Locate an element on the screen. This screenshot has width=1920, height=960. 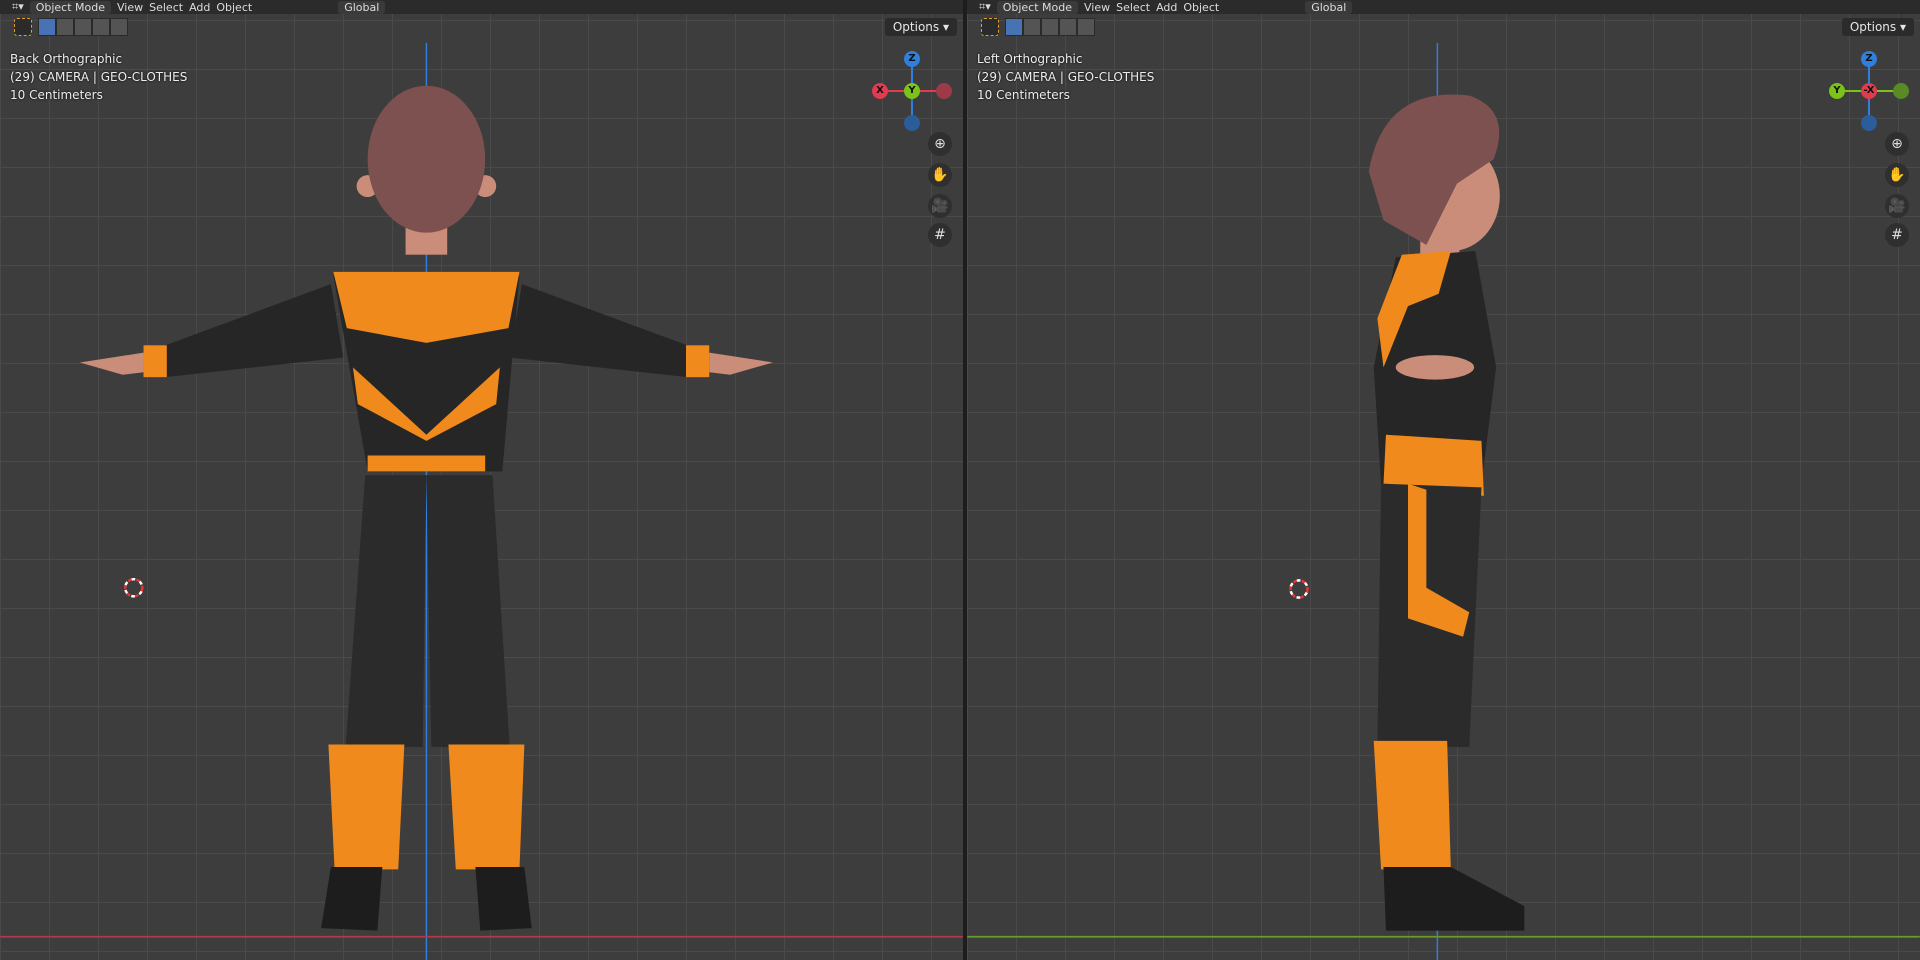
gizmo-axis-left: X is located at coordinates (880, 91).